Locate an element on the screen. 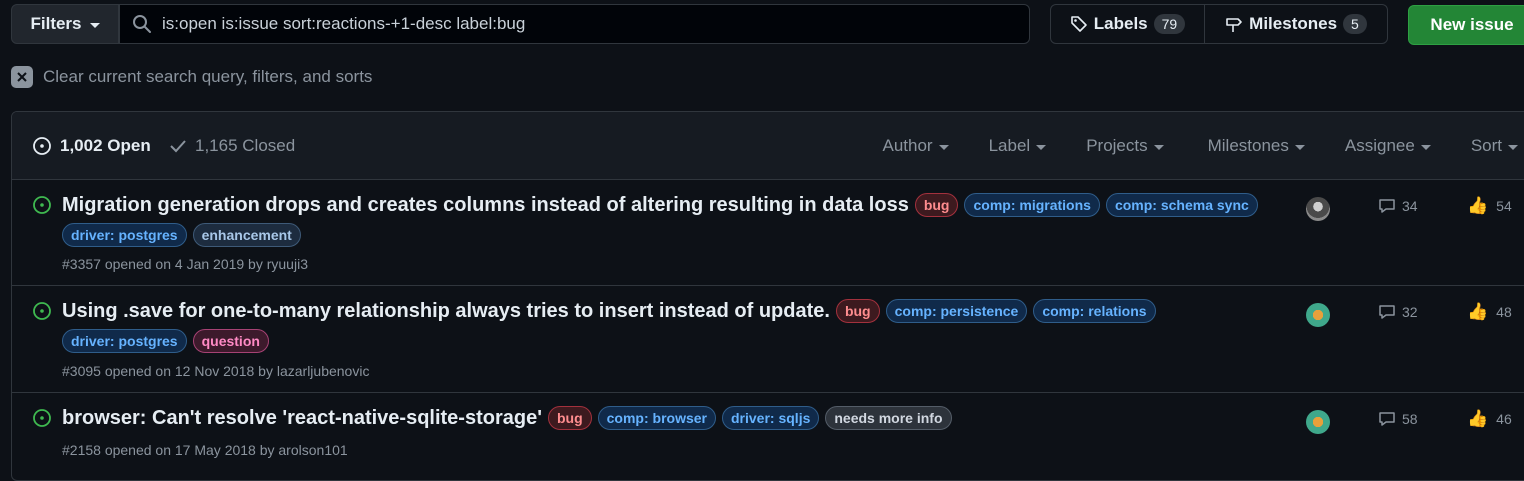 This screenshot has height=481, width=1524. assignee-filter: Assignee is located at coordinates (1388, 146).